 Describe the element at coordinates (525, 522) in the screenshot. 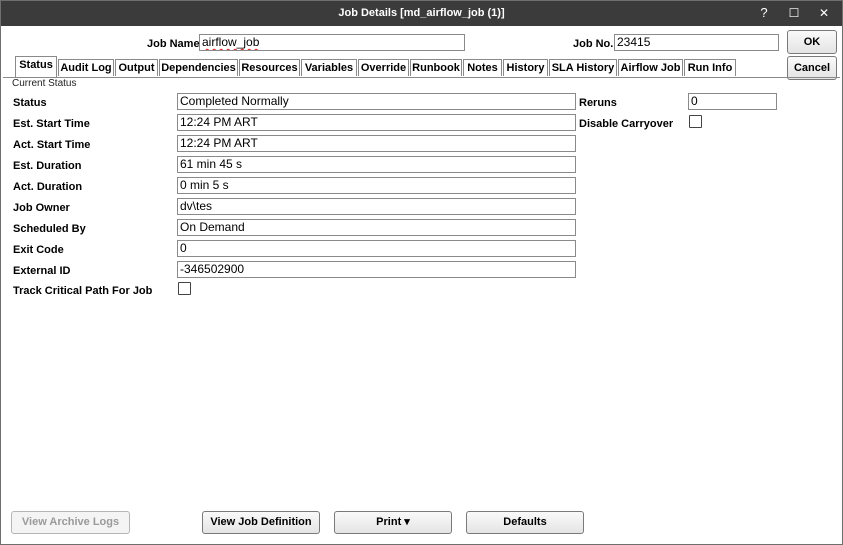

I see `defaults-button: Defaults` at that location.